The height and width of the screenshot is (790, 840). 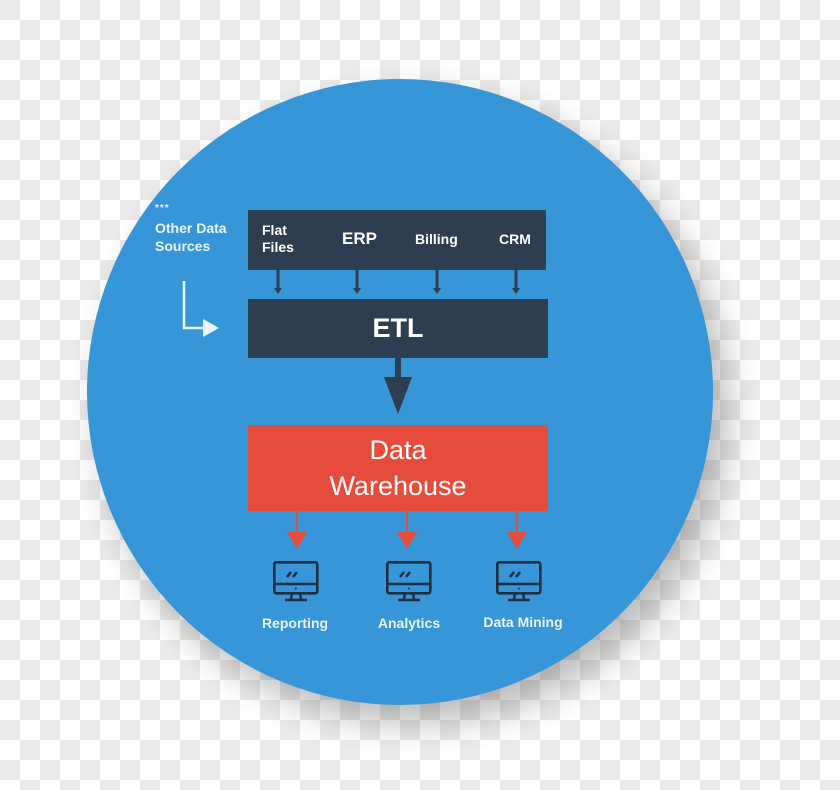 What do you see at coordinates (200, 309) in the screenshot?
I see `other-sources-arrow` at bounding box center [200, 309].